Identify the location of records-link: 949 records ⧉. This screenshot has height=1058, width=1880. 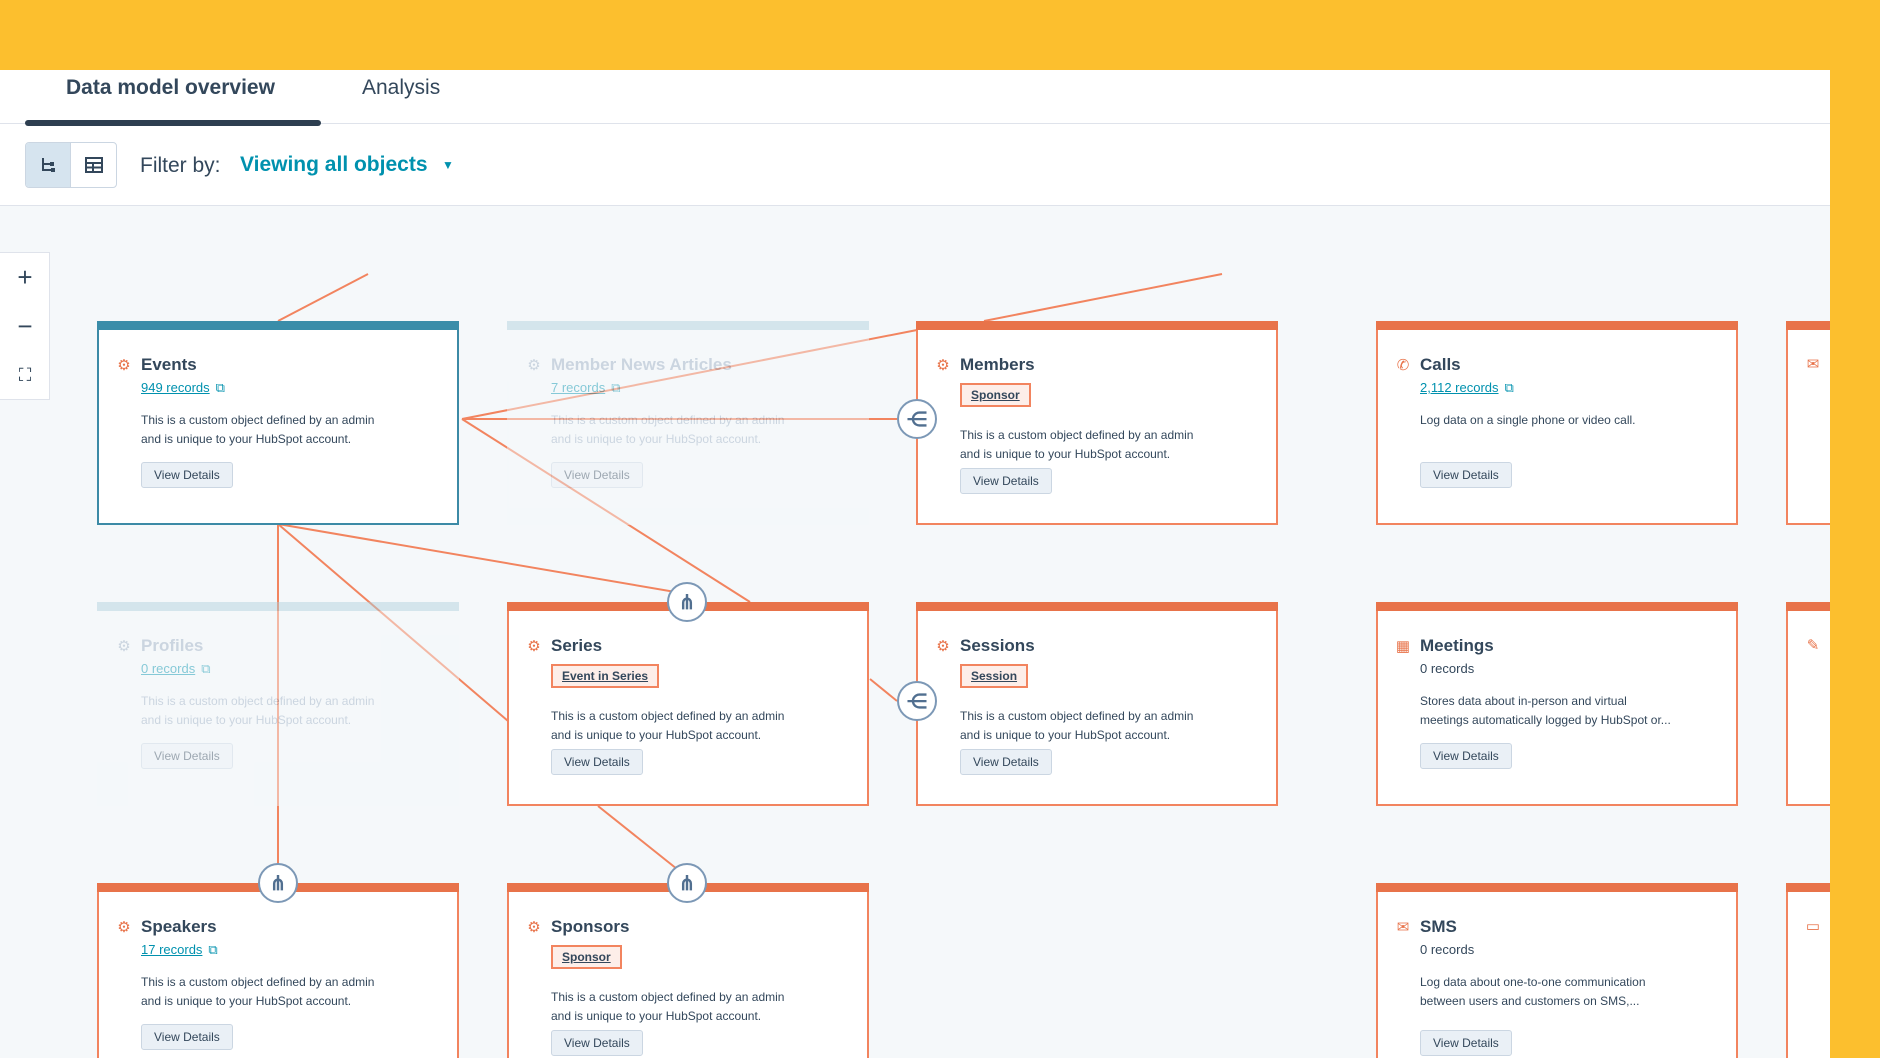
(183, 388).